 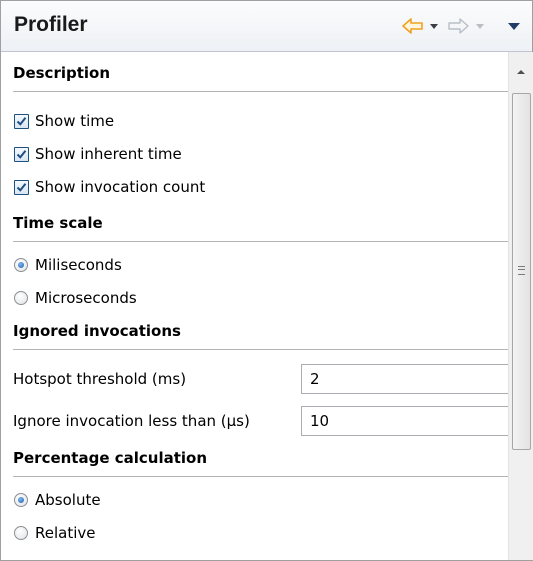 I want to click on show-invocation-count-checkbox: Show invocation count, so click(x=109, y=187).